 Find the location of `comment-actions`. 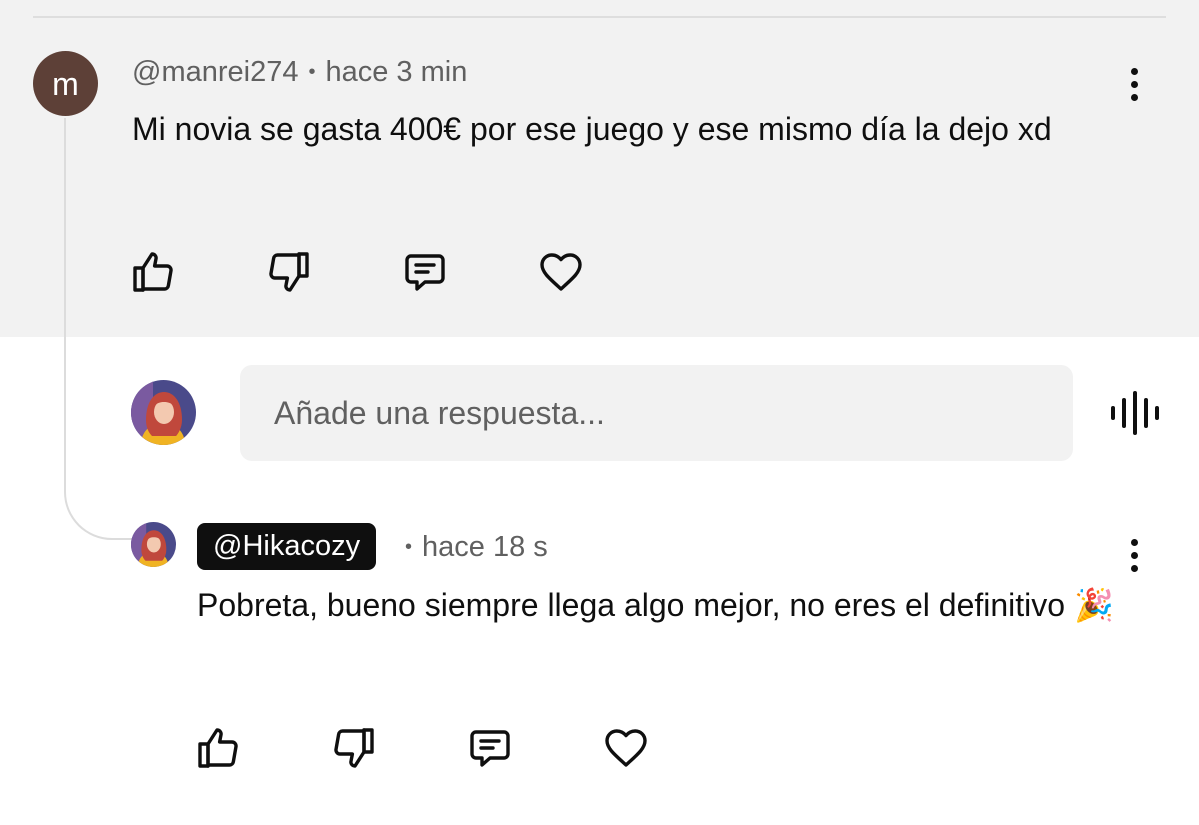

comment-actions is located at coordinates (357, 272).